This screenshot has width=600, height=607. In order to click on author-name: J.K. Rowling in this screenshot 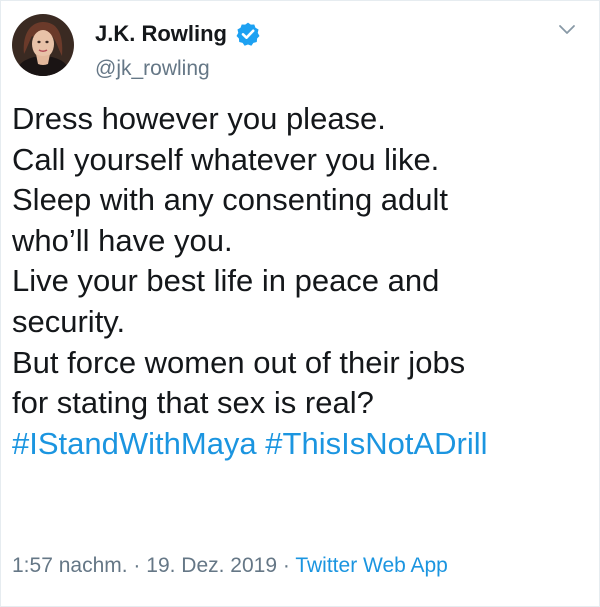, I will do `click(161, 34)`.